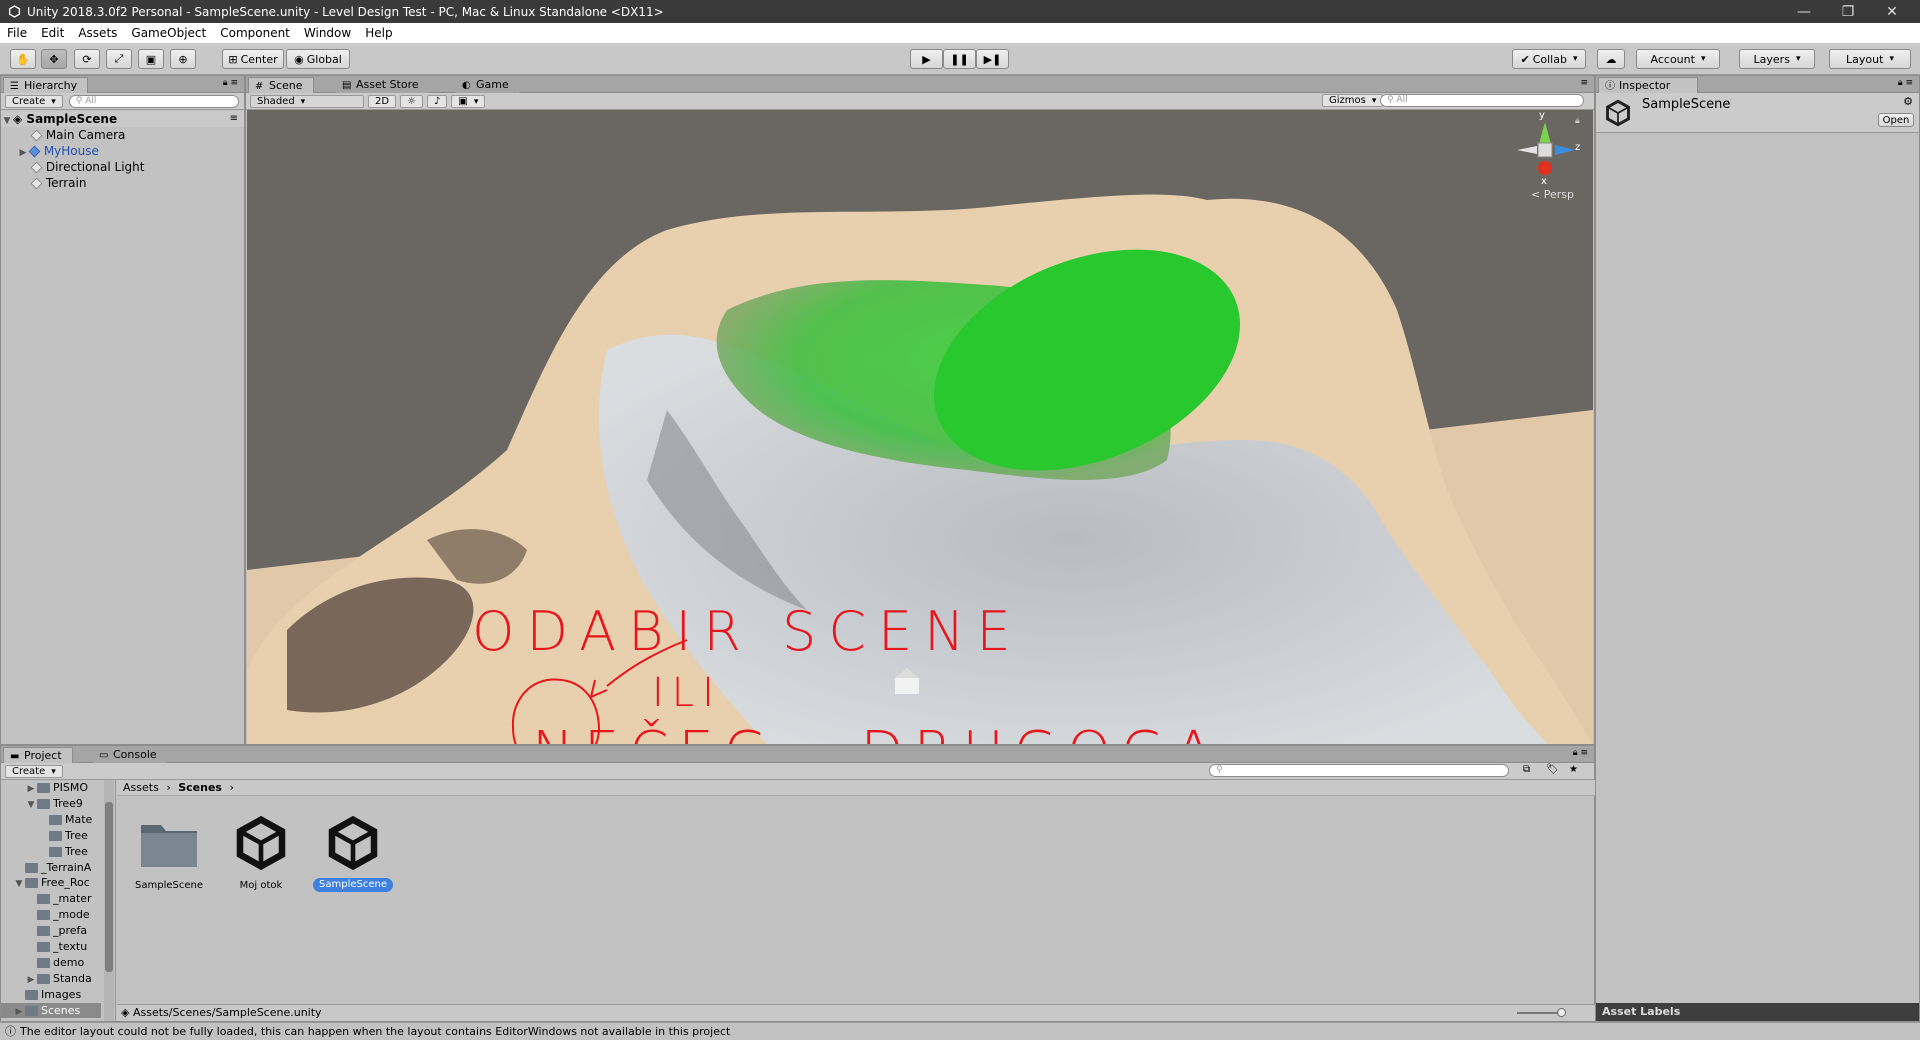 This screenshot has width=1920, height=1040. I want to click on hierarchy-create-dropdown: Create, so click(34, 101).